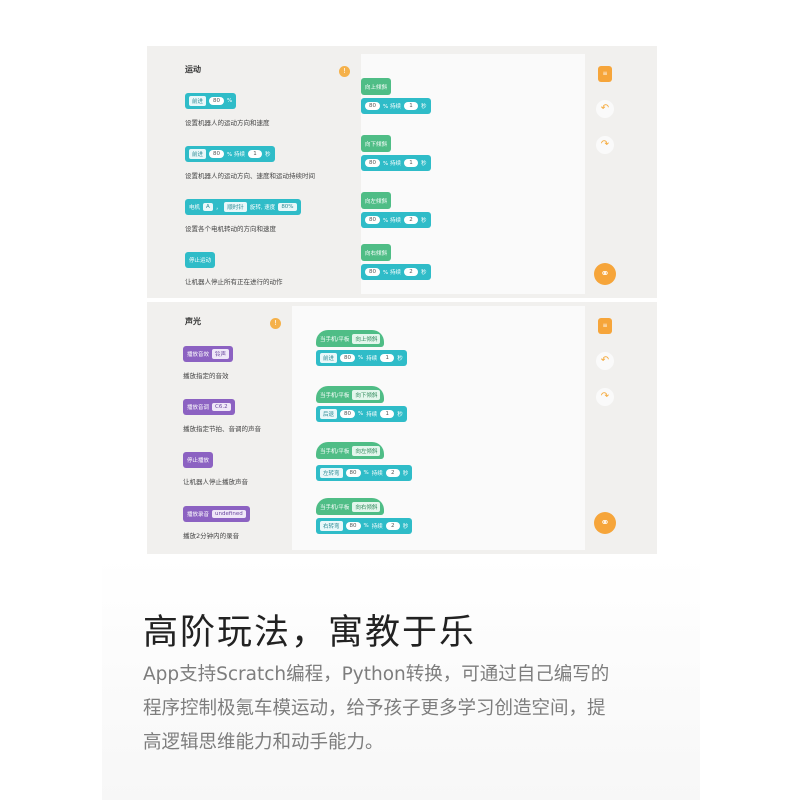  I want to click on tilt-event-block: 向上倾斜, so click(376, 86).